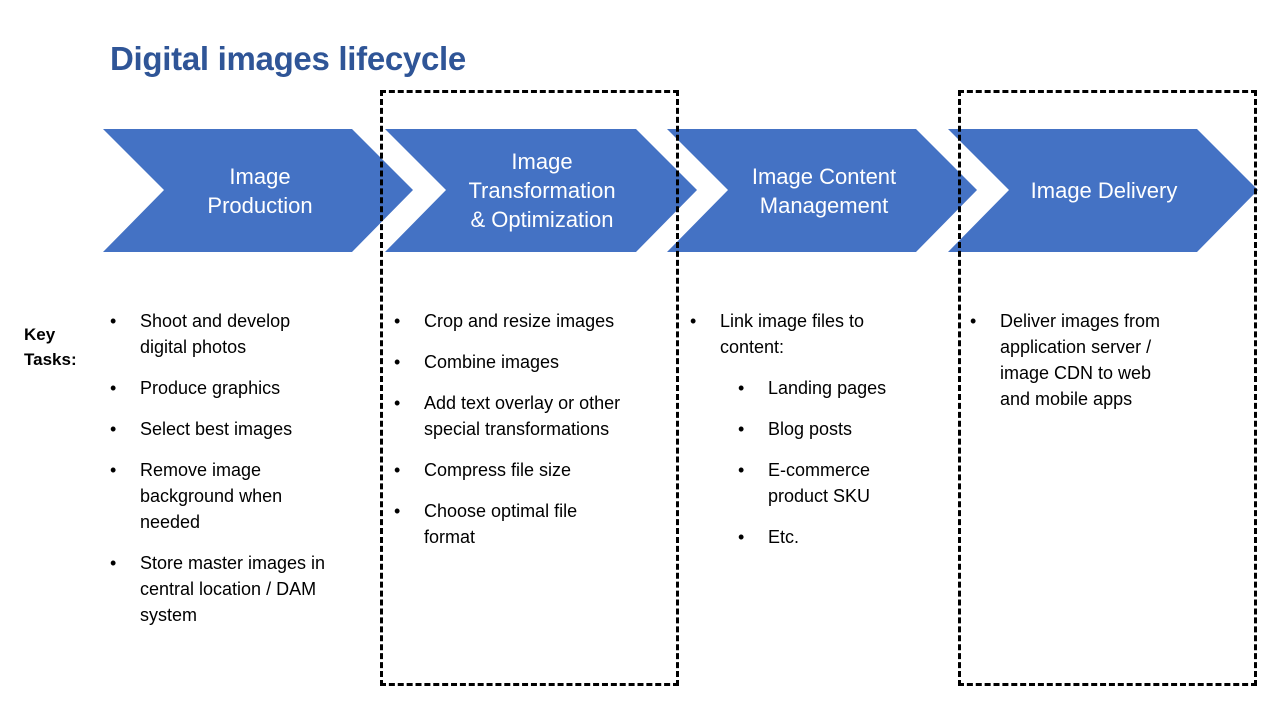 The height and width of the screenshot is (720, 1280). Describe the element at coordinates (824, 537) in the screenshot. I see `sub-task-item: Etc.` at that location.